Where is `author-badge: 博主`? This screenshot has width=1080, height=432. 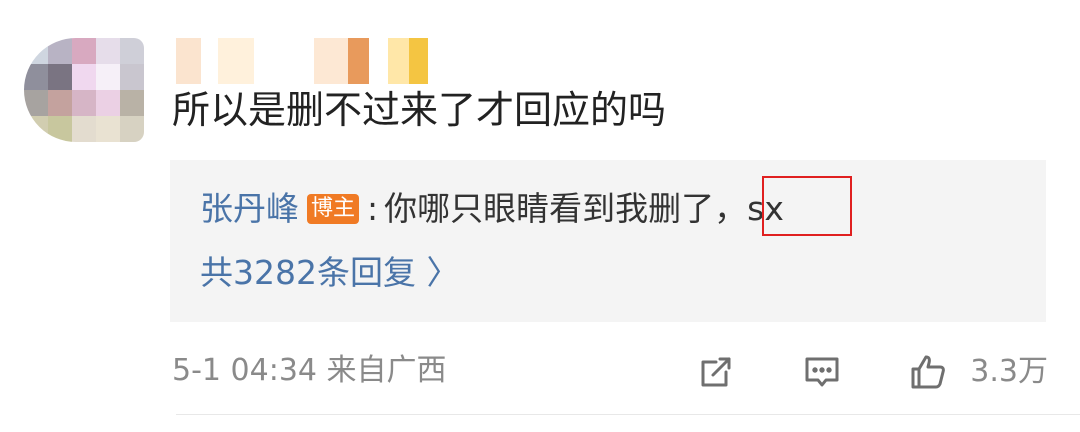
author-badge: 博主 is located at coordinates (333, 209).